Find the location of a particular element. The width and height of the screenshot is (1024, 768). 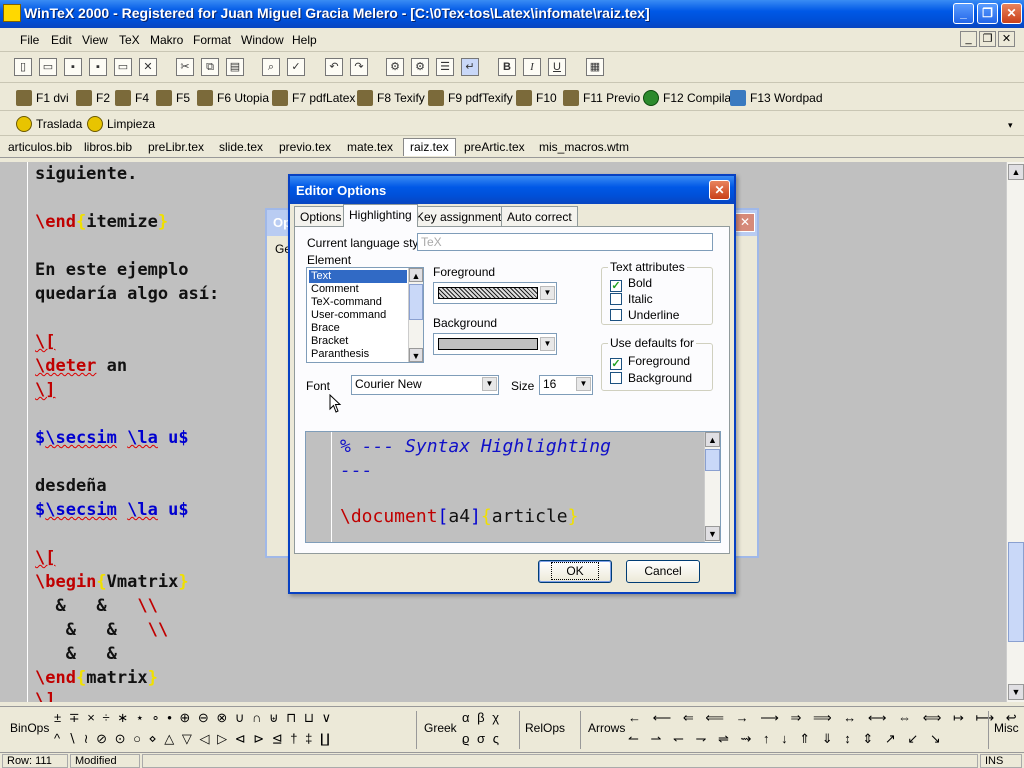

f7-pdflatex-button: F7 pdfLatex is located at coordinates (313, 98).